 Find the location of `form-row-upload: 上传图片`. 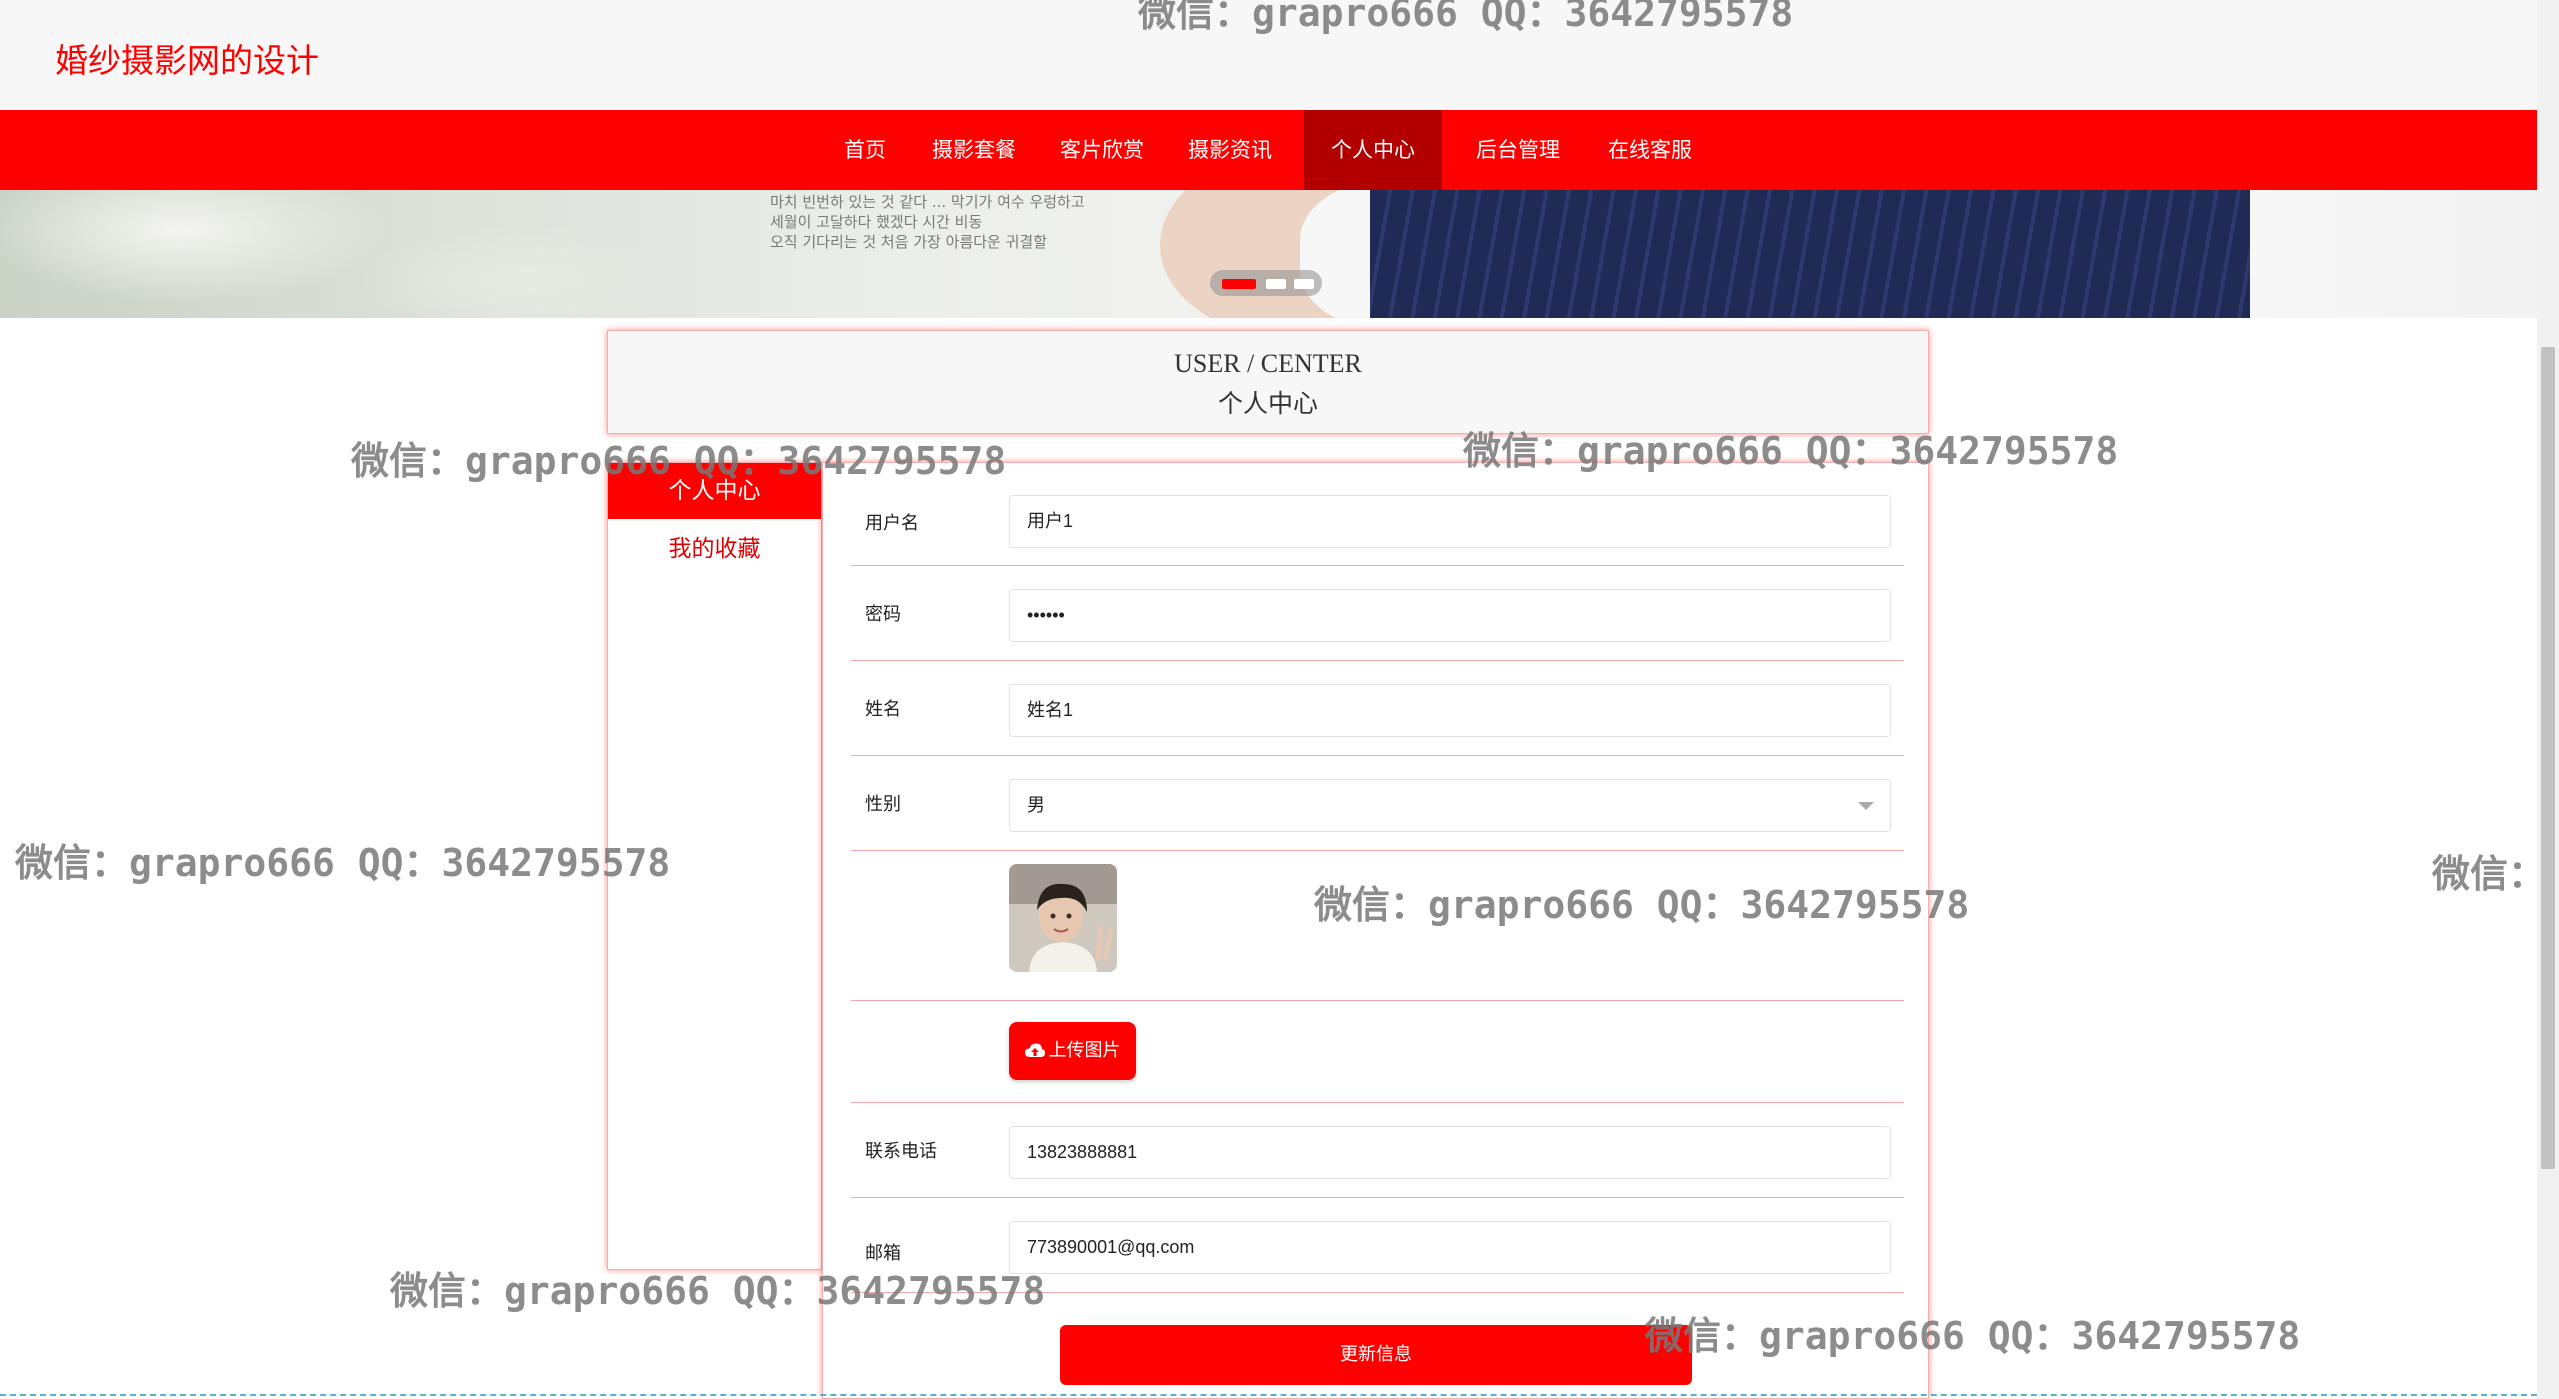

form-row-upload: 上传图片 is located at coordinates (1377, 1051).